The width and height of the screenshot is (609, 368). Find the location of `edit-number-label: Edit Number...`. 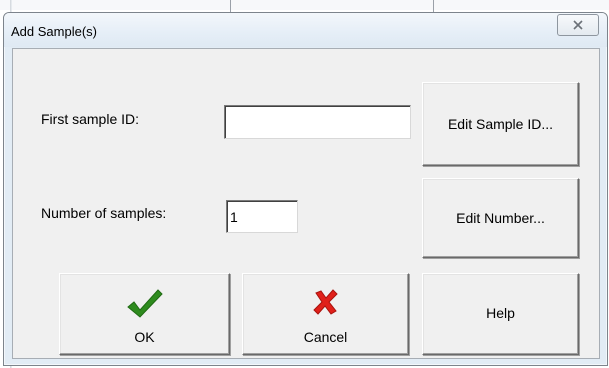

edit-number-label: Edit Number... is located at coordinates (500, 218).